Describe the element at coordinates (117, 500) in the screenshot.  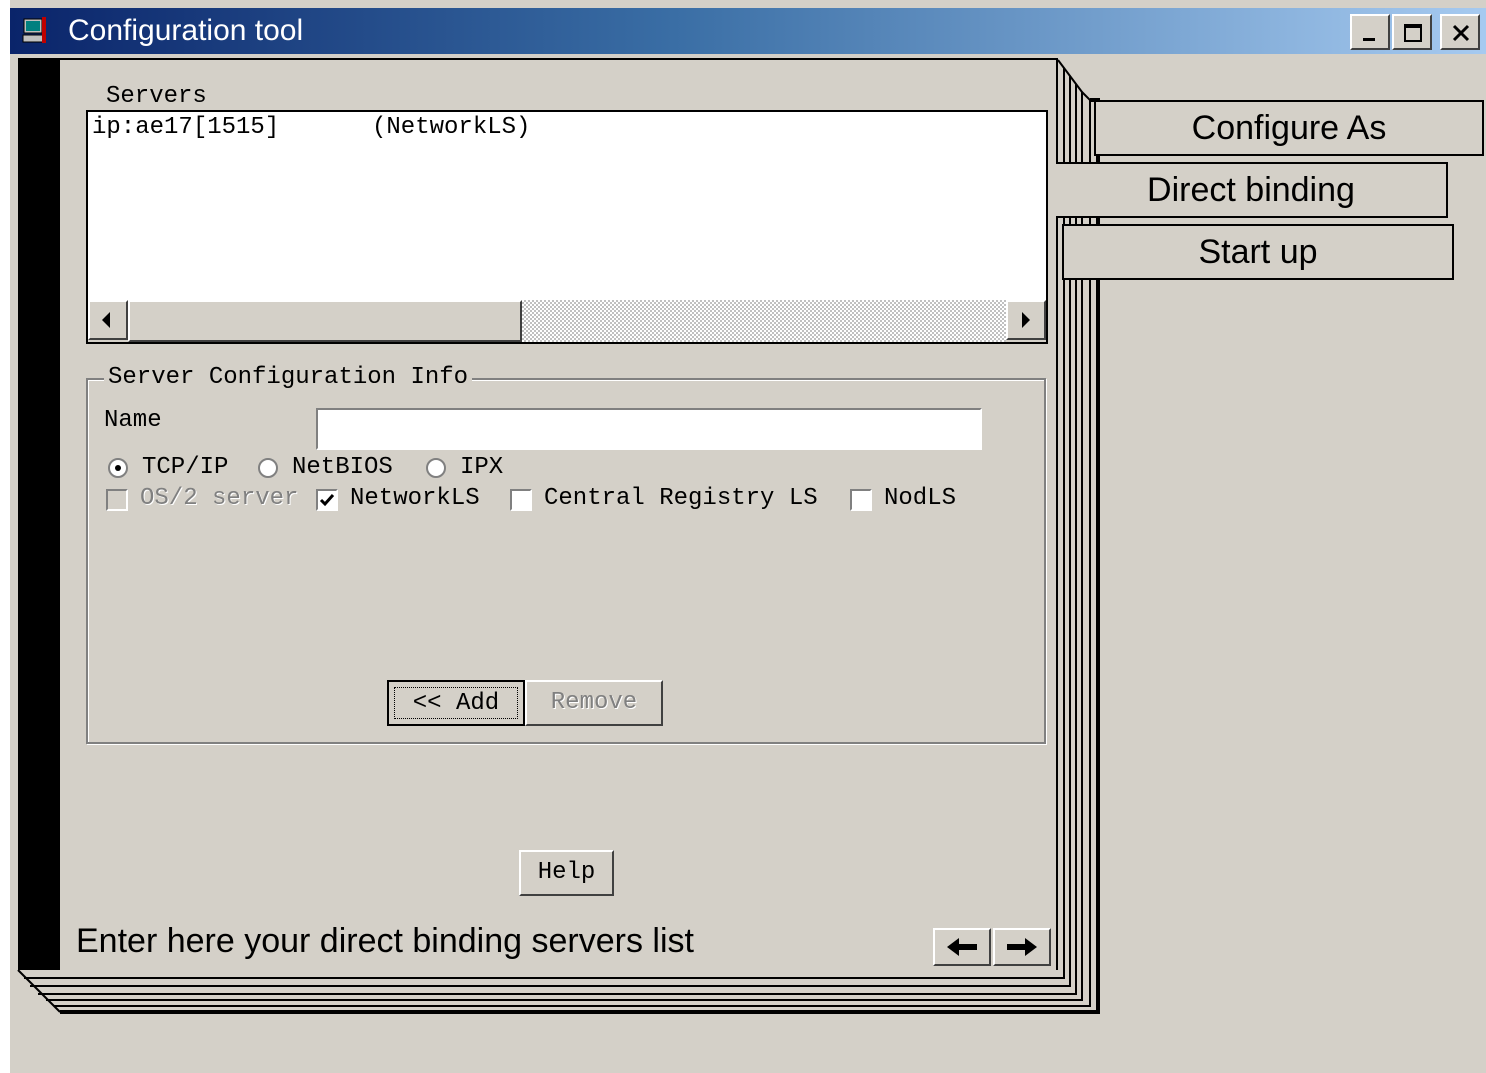
I see `checkbox-os2-server` at that location.